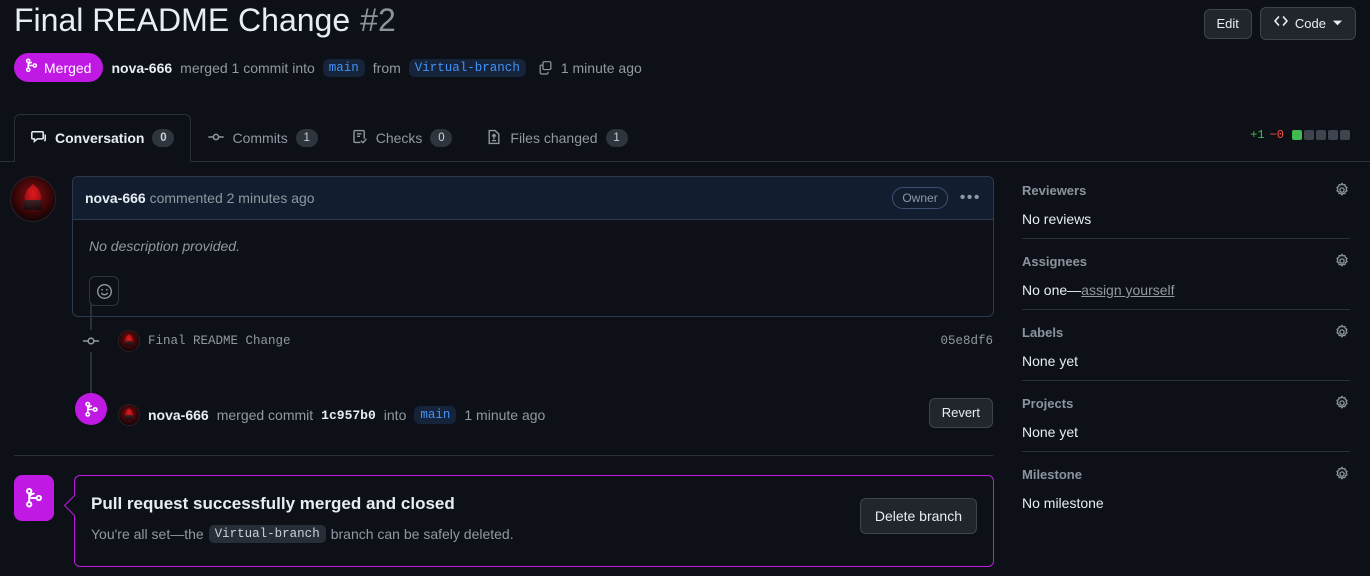  I want to click on pr-title-text: Final README Change, so click(182, 20).